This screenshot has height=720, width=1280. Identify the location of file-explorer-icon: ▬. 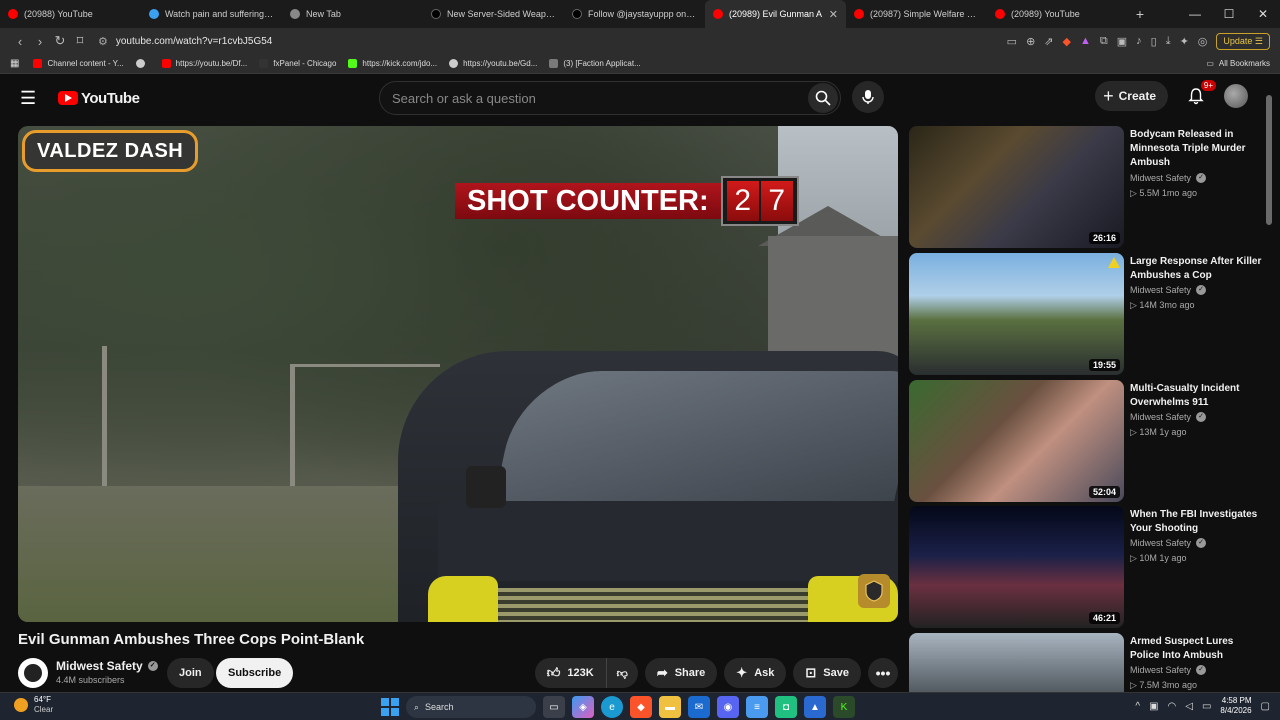
(670, 707).